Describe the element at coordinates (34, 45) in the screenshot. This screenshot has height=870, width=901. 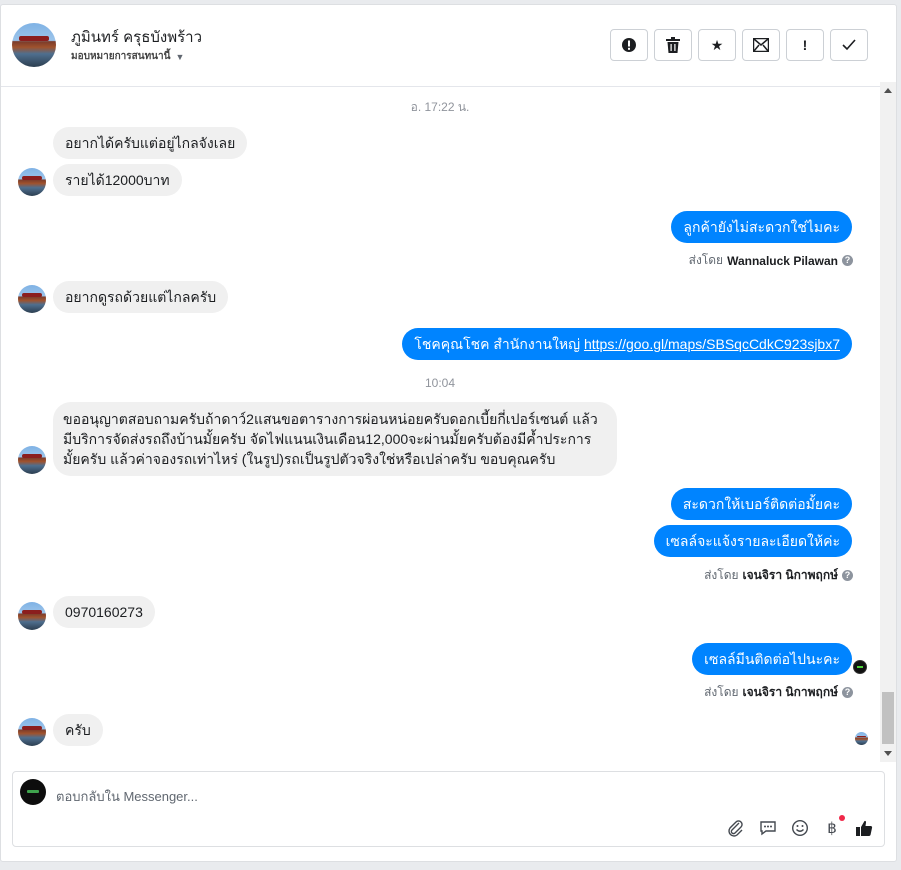
I see `contact-avatar` at that location.